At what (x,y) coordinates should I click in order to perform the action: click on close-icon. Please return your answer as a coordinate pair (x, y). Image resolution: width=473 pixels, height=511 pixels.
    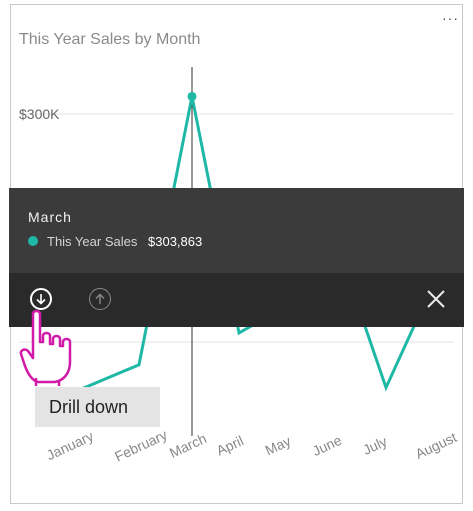
    Looking at the image, I should click on (436, 299).